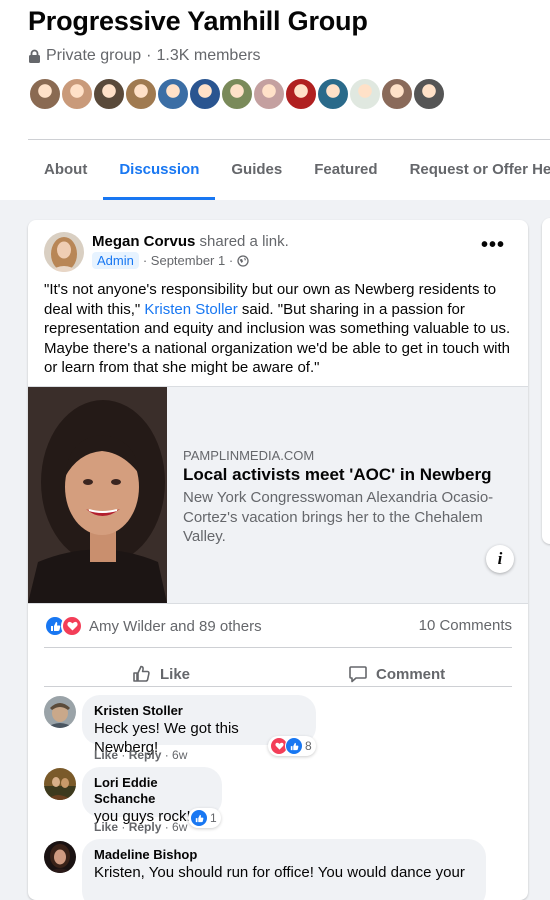 The width and height of the screenshot is (550, 900). I want to click on group-title: Progressive Yamhill Group, so click(198, 21).